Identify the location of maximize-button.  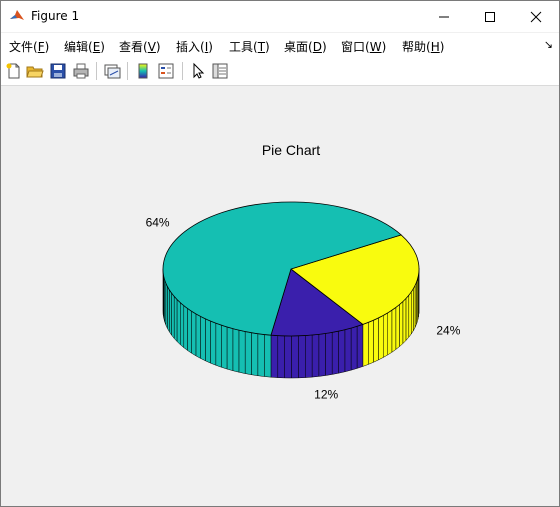
(490, 16).